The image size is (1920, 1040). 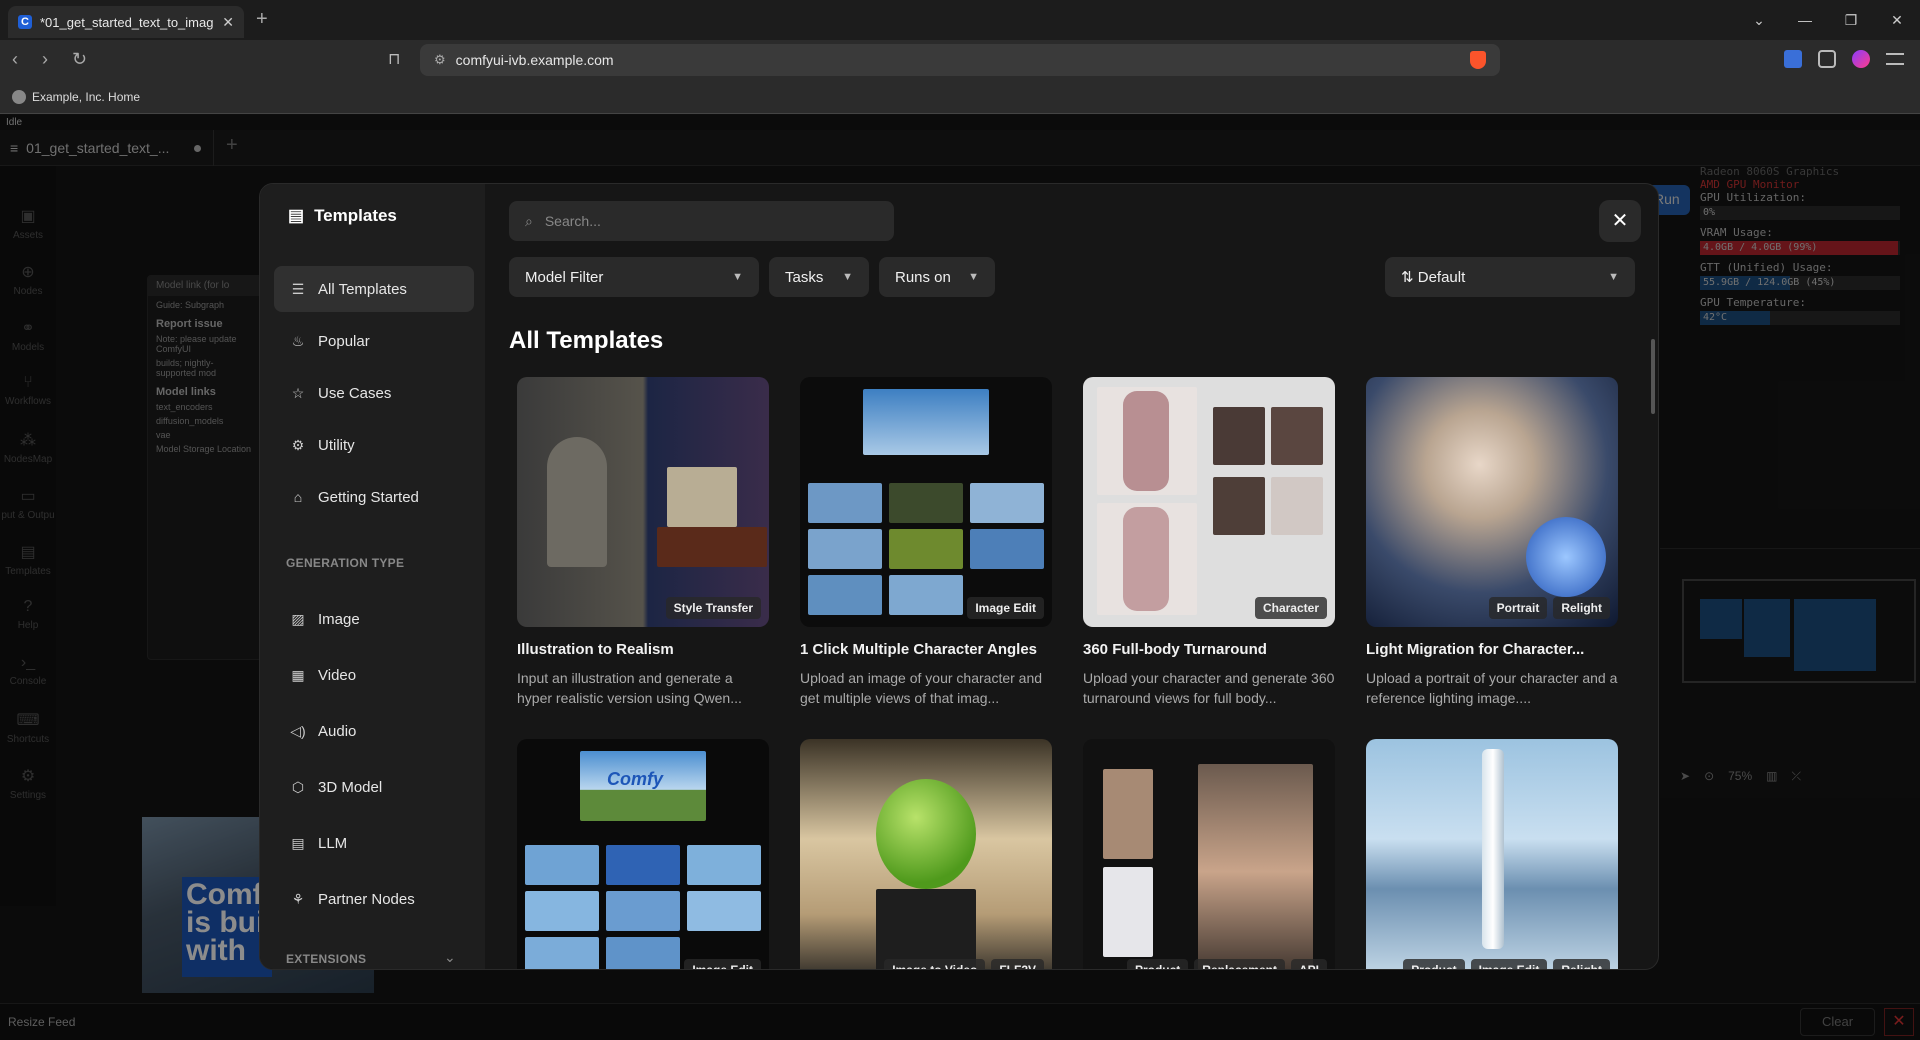 What do you see at coordinates (440, 60) in the screenshot?
I see `site-settings-icon: ⚙` at bounding box center [440, 60].